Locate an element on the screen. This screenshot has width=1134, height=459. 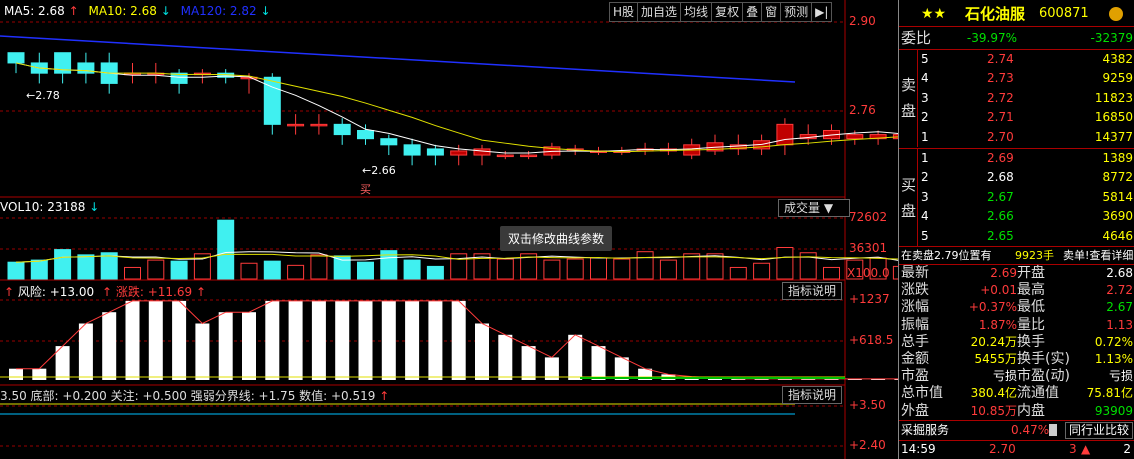
axis-label-bottom-high: +3.50 is located at coordinates (867, 405).